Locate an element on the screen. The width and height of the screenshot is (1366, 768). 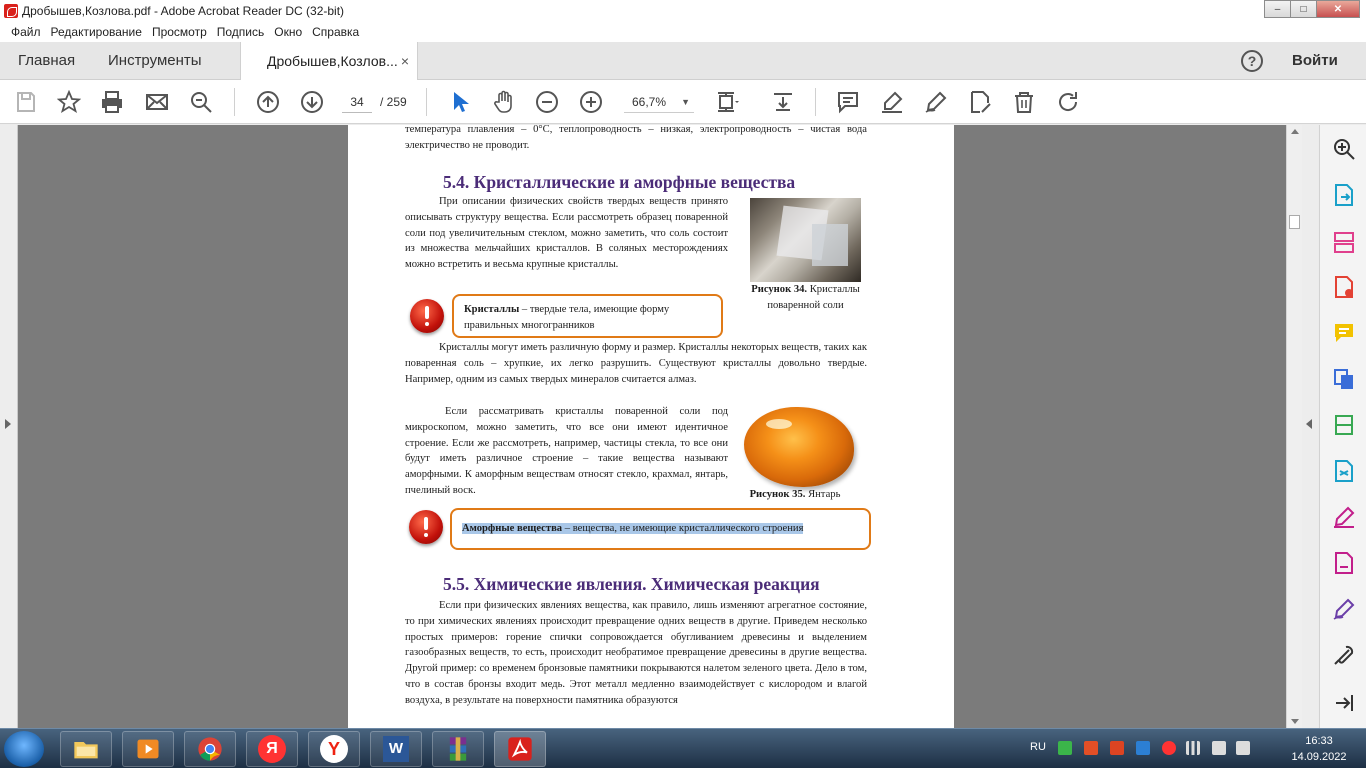
tab-home: Главная is located at coordinates (46, 61).